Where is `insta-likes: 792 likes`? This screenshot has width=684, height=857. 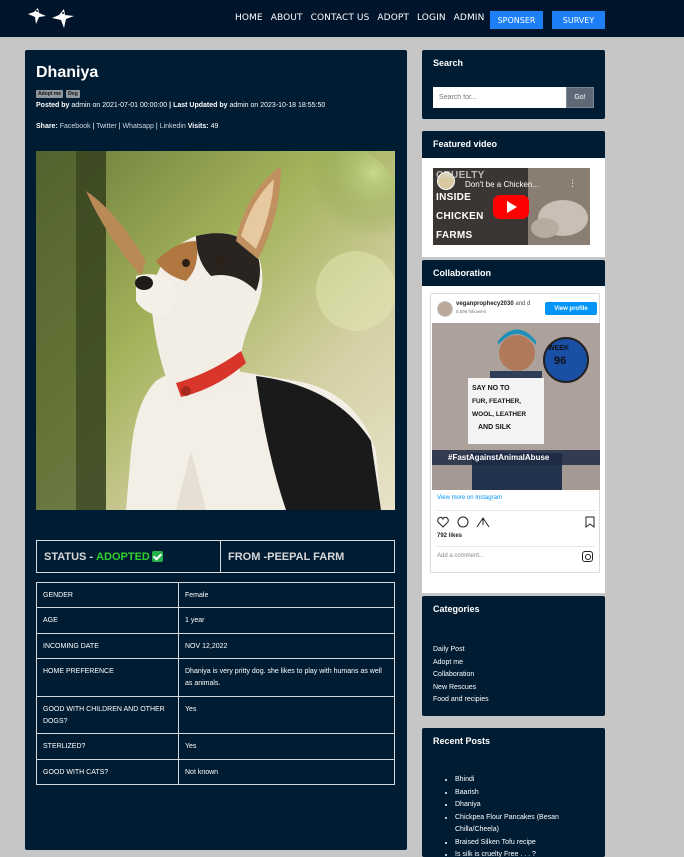
insta-likes: 792 likes is located at coordinates (450, 536).